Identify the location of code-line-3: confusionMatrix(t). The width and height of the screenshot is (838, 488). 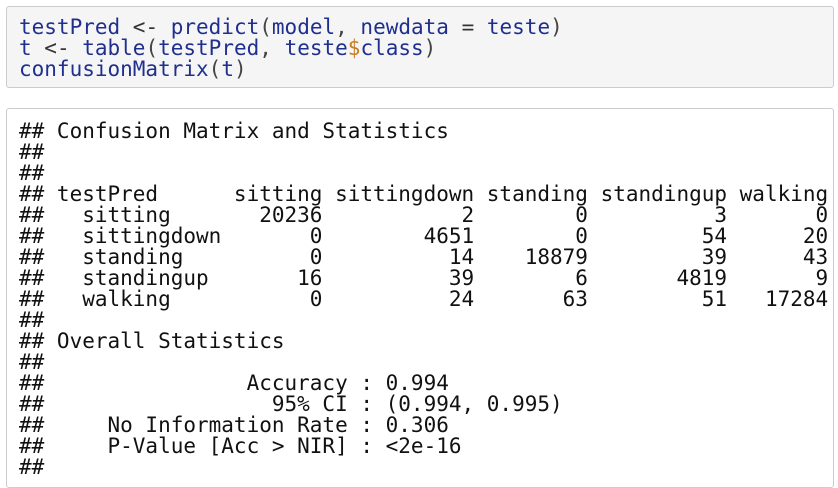
(420, 69).